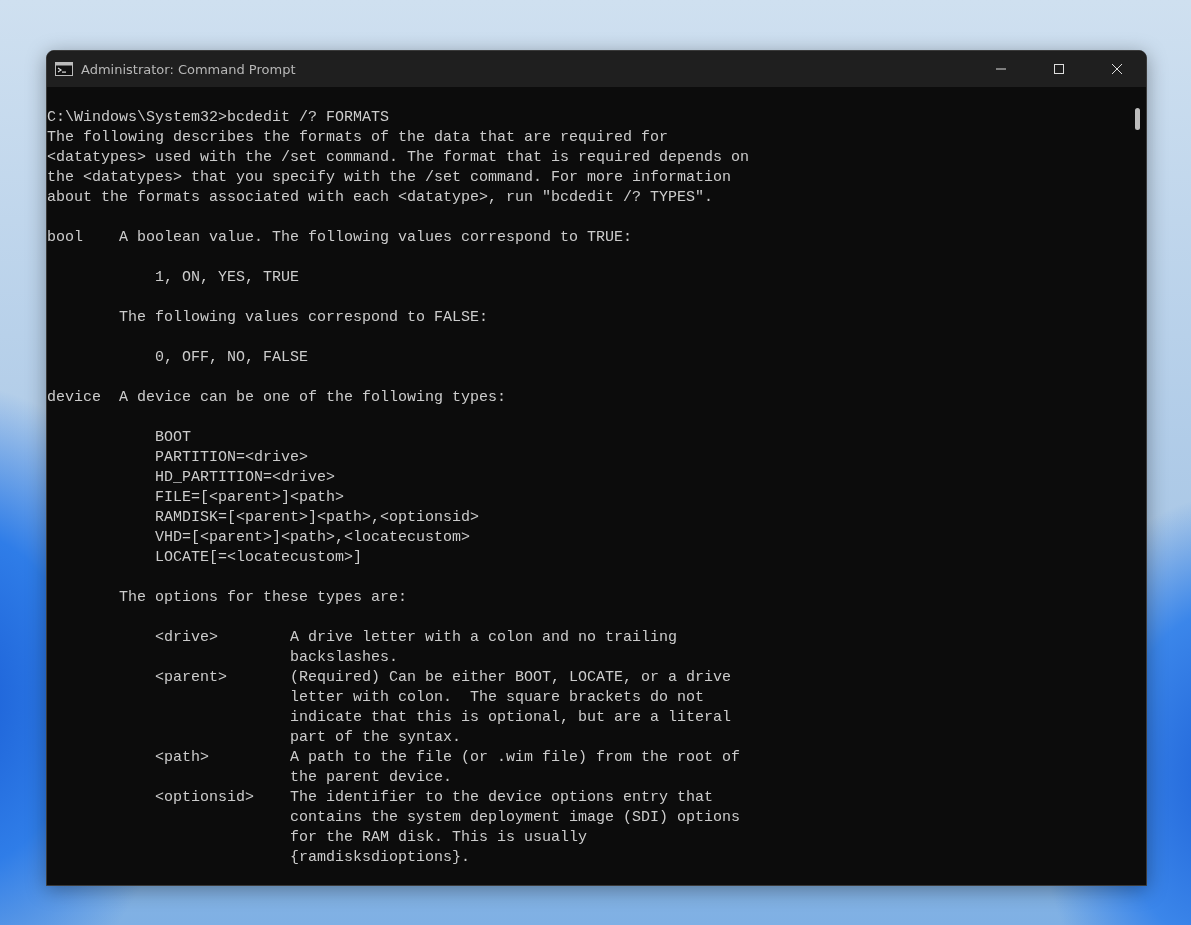 This screenshot has height=925, width=1191. What do you see at coordinates (376, 238) in the screenshot?
I see `console-line: A boolean value. The following values correspond to TRUE:` at bounding box center [376, 238].